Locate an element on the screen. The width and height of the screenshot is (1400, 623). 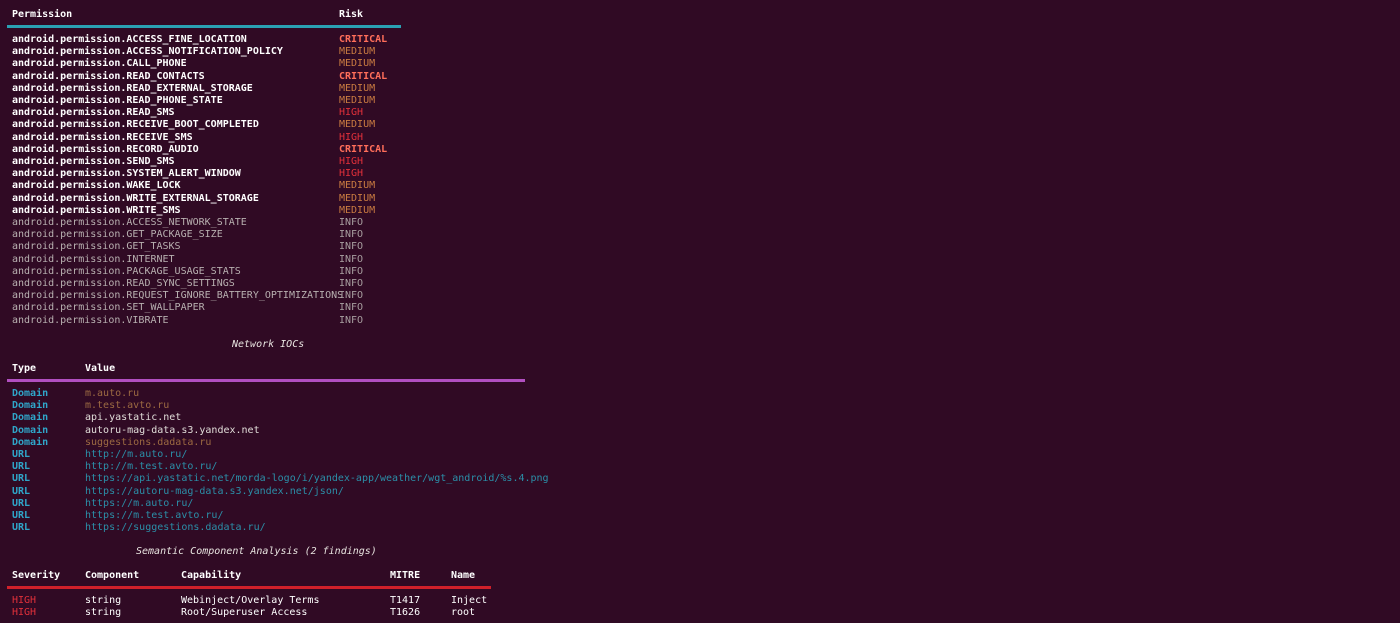
risk-column-header: Risk is located at coordinates (351, 14).